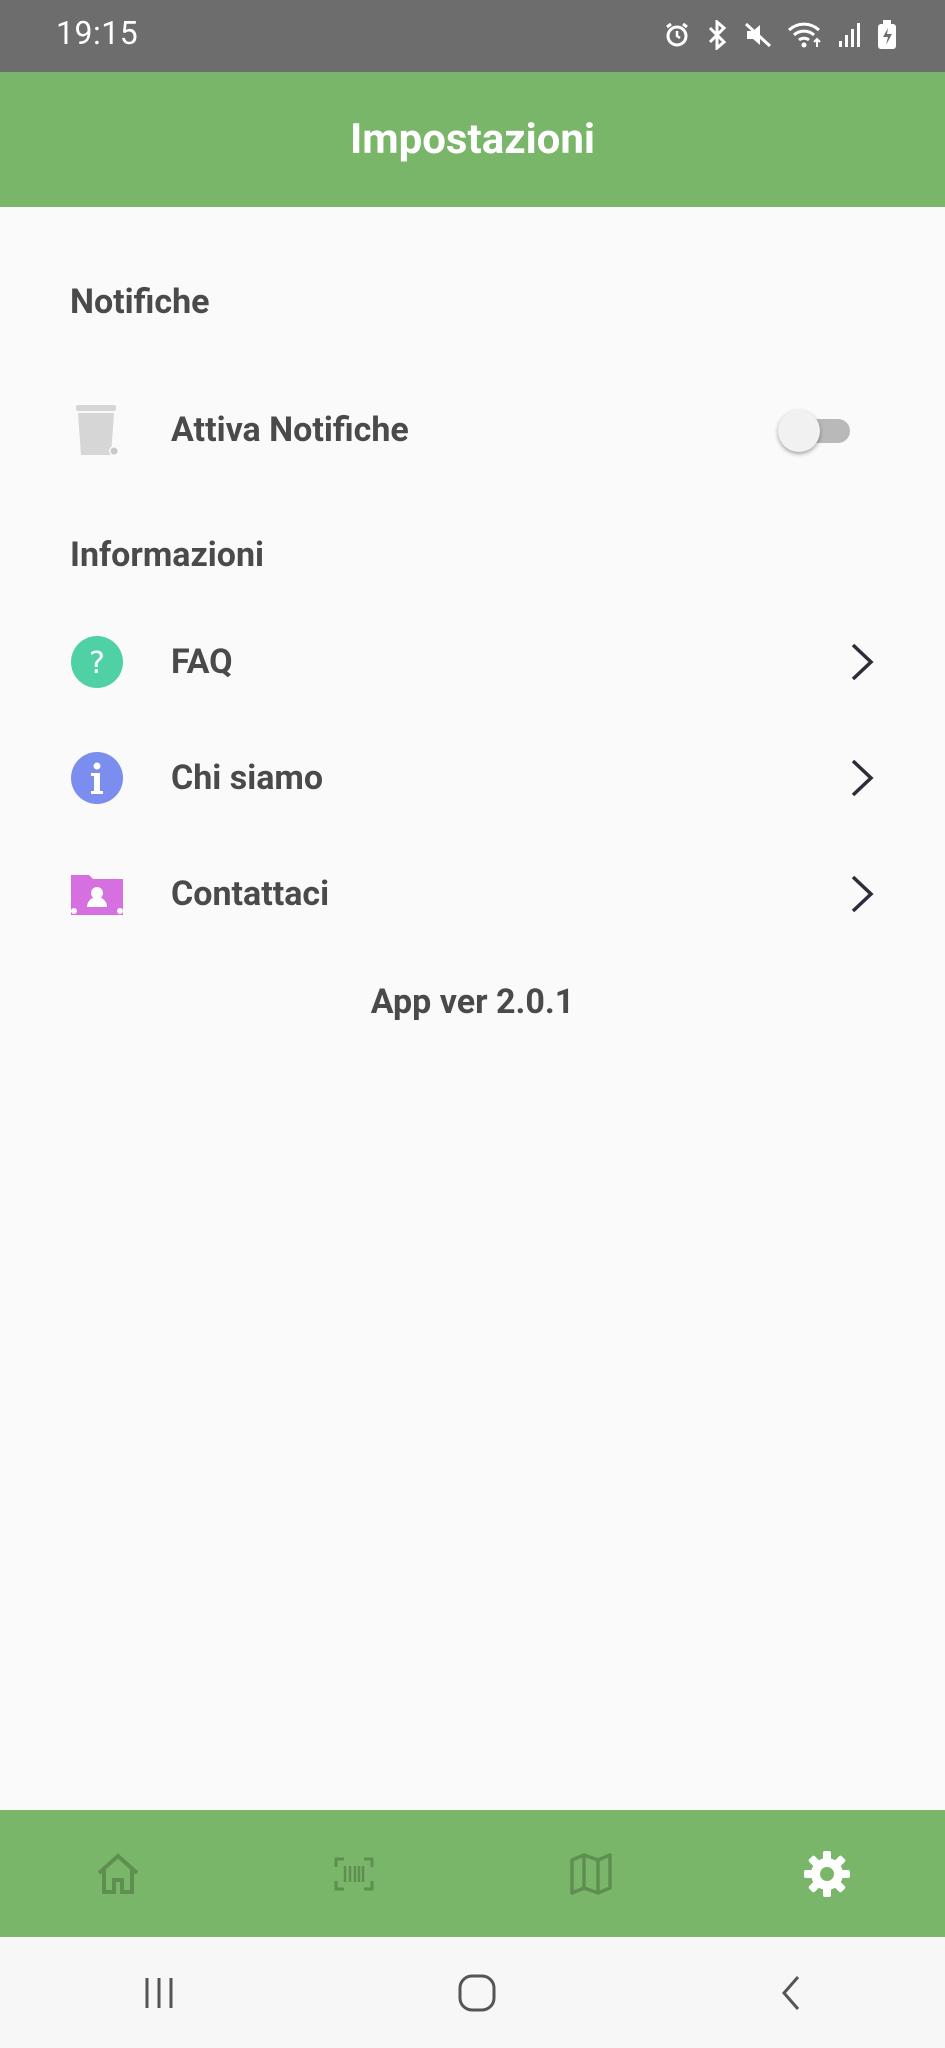  I want to click on nav-home, so click(118, 1873).